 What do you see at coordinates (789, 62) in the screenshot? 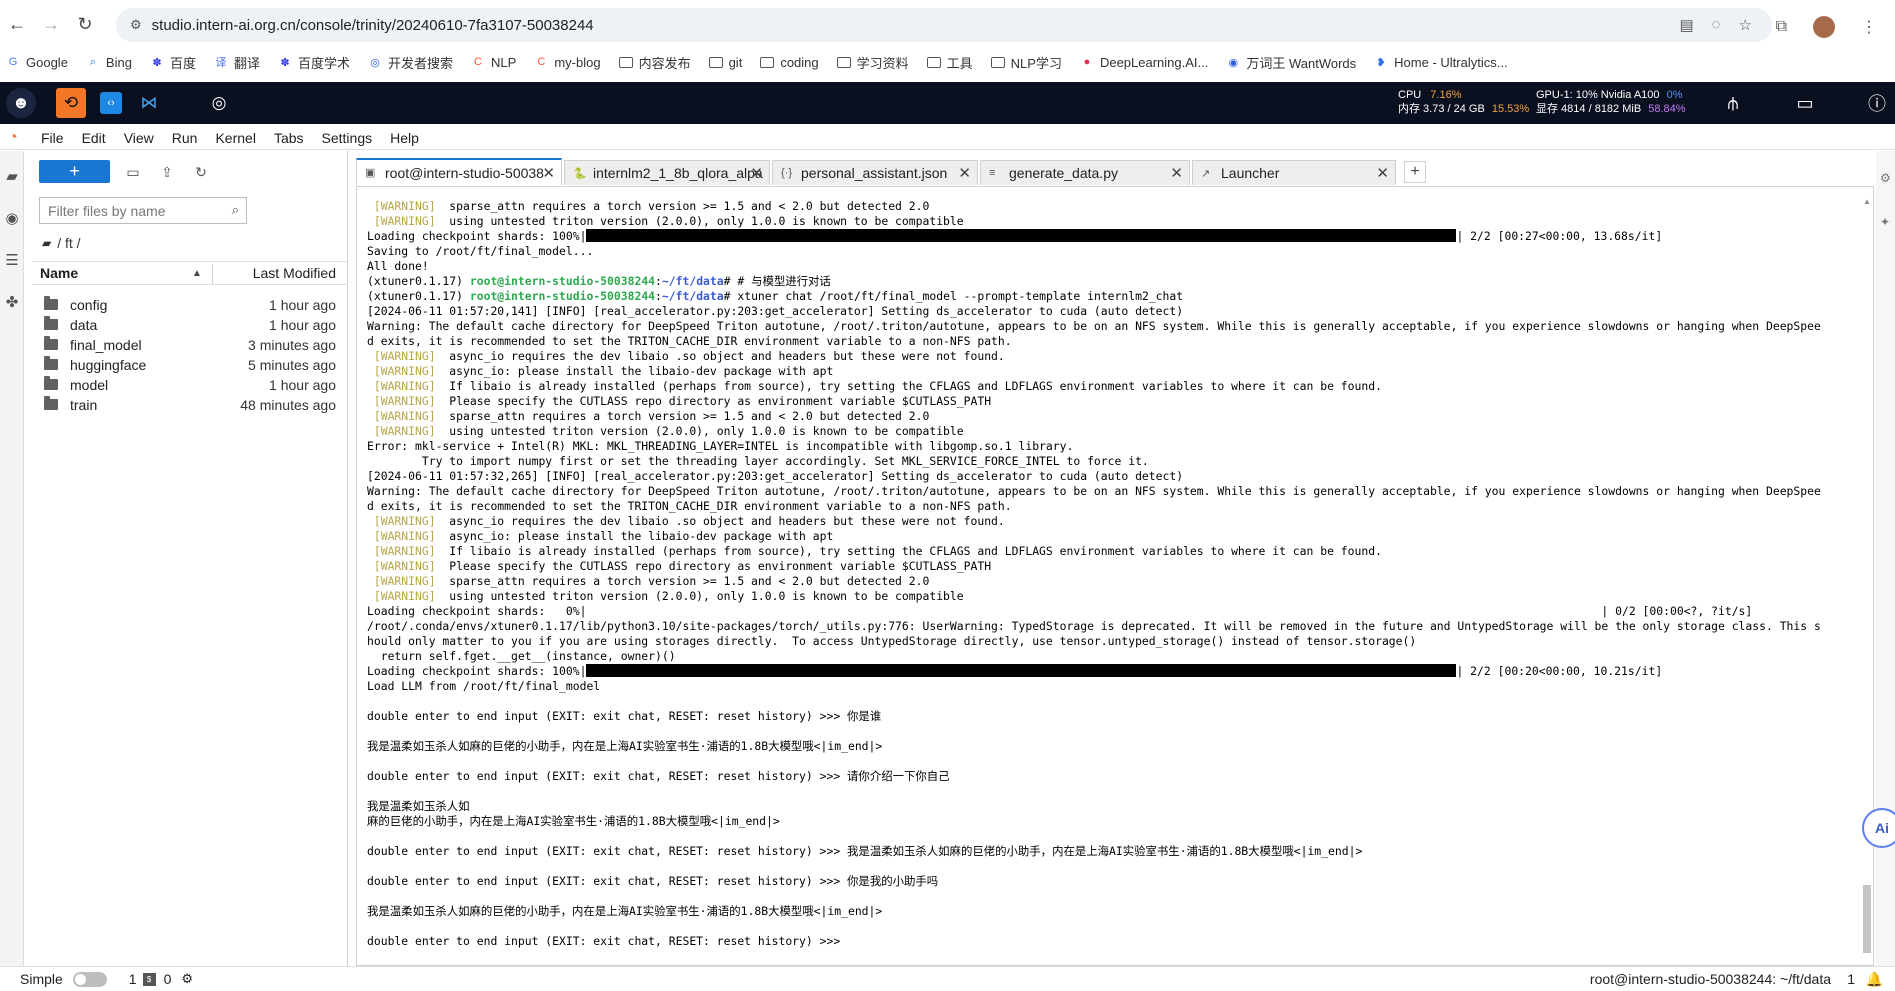
I see `bookmark-item: coding` at bounding box center [789, 62].